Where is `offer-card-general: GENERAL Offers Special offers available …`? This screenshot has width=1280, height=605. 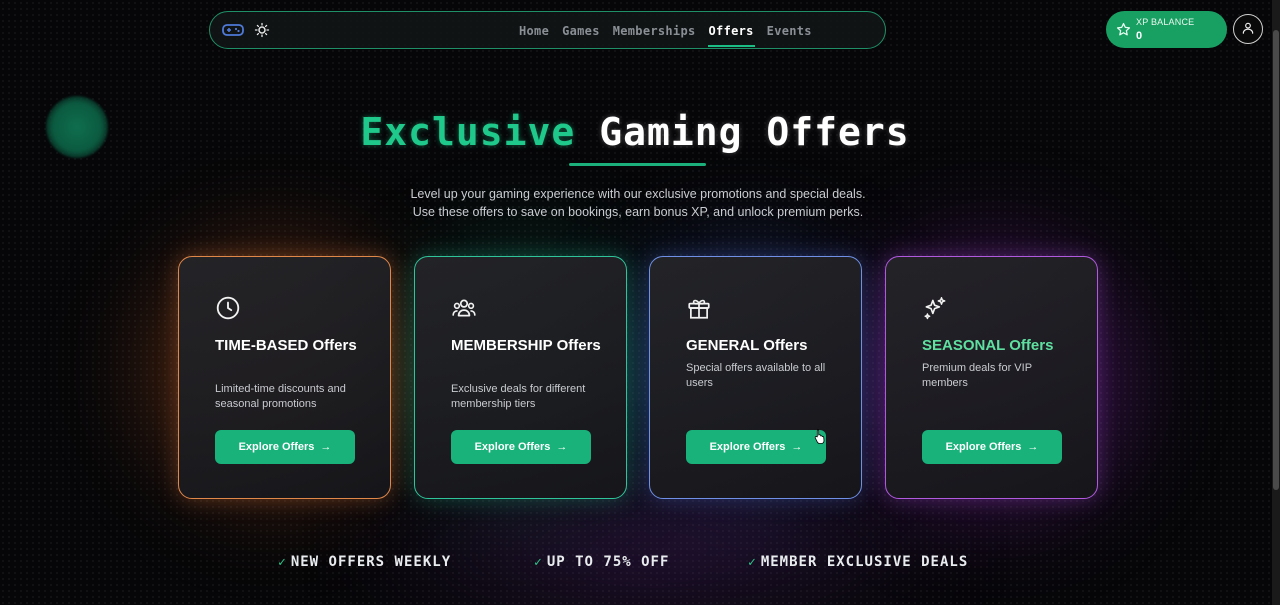
offer-card-general: GENERAL Offers Special offers available … is located at coordinates (755, 377).